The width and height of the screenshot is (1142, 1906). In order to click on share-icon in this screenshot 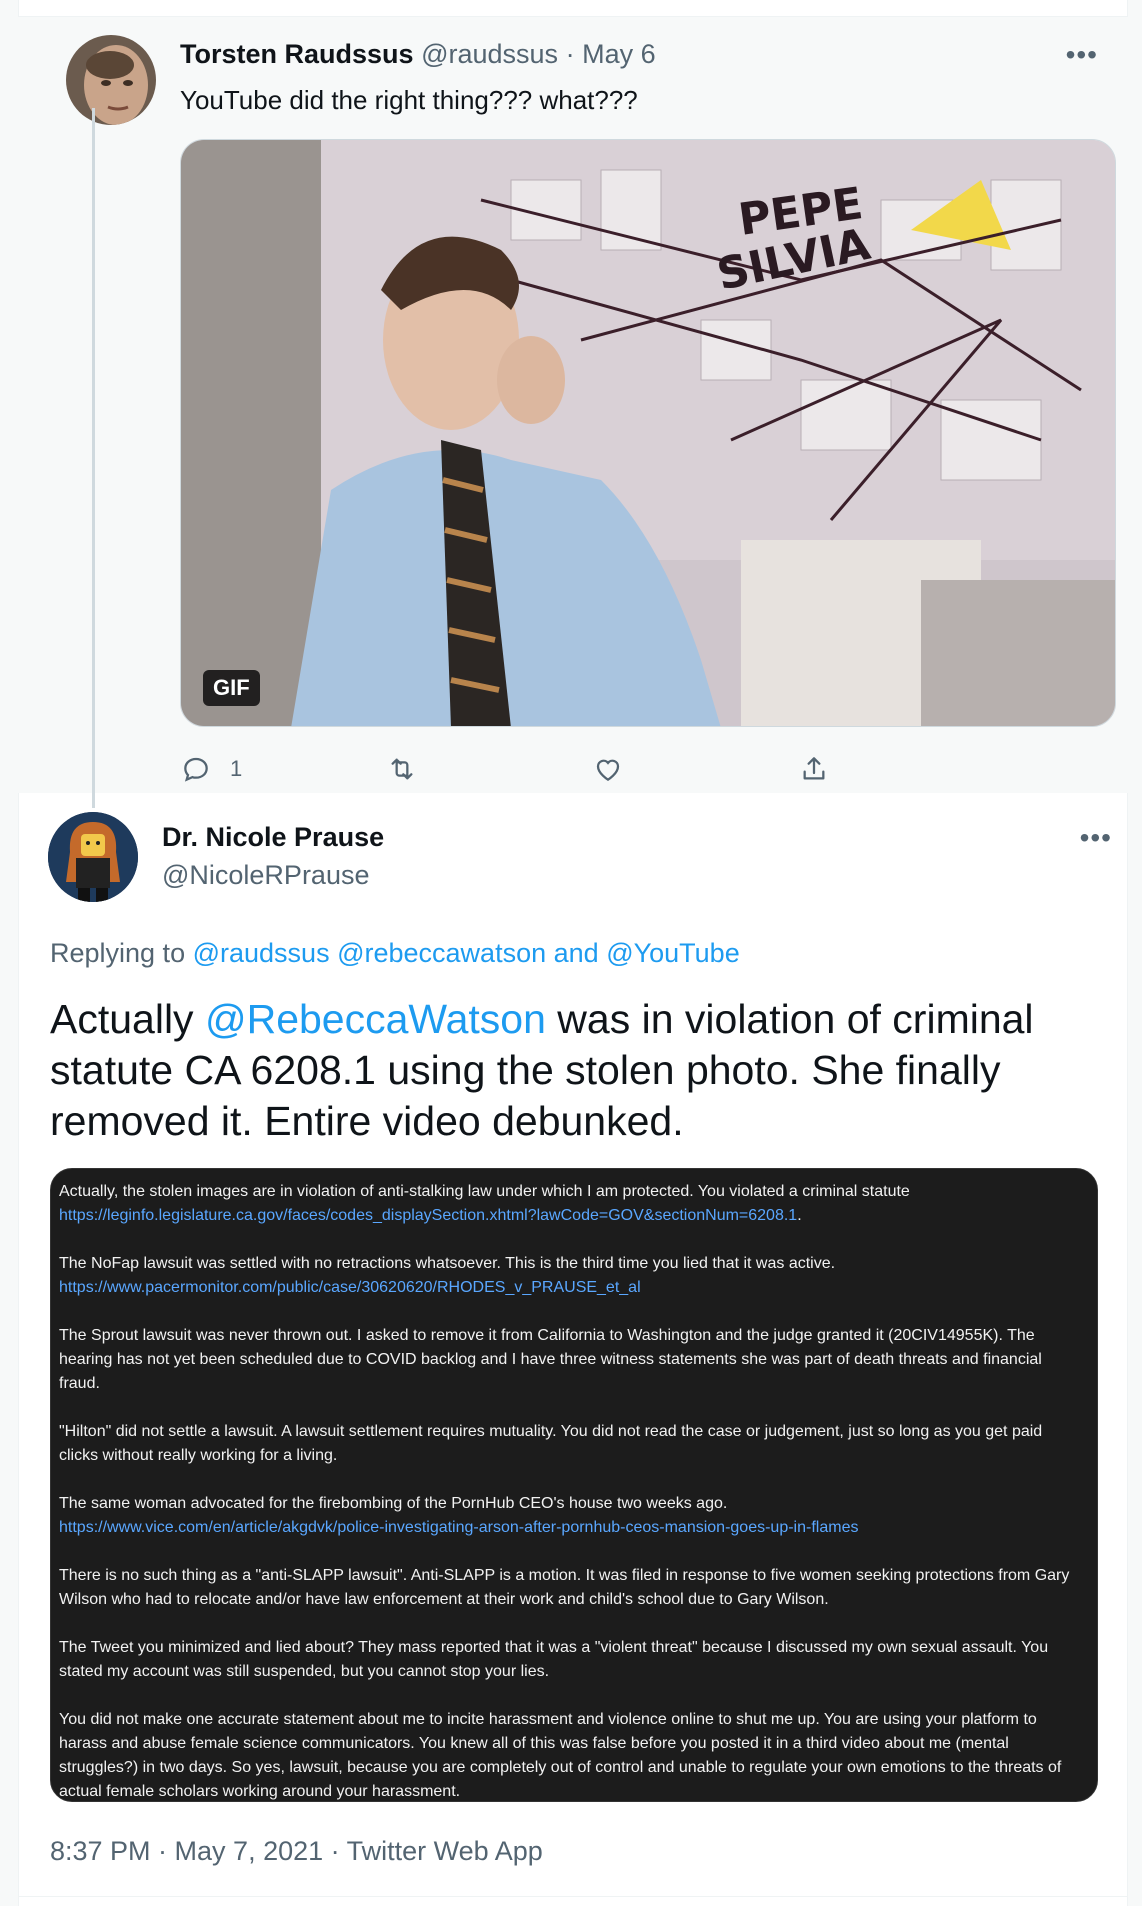, I will do `click(814, 768)`.